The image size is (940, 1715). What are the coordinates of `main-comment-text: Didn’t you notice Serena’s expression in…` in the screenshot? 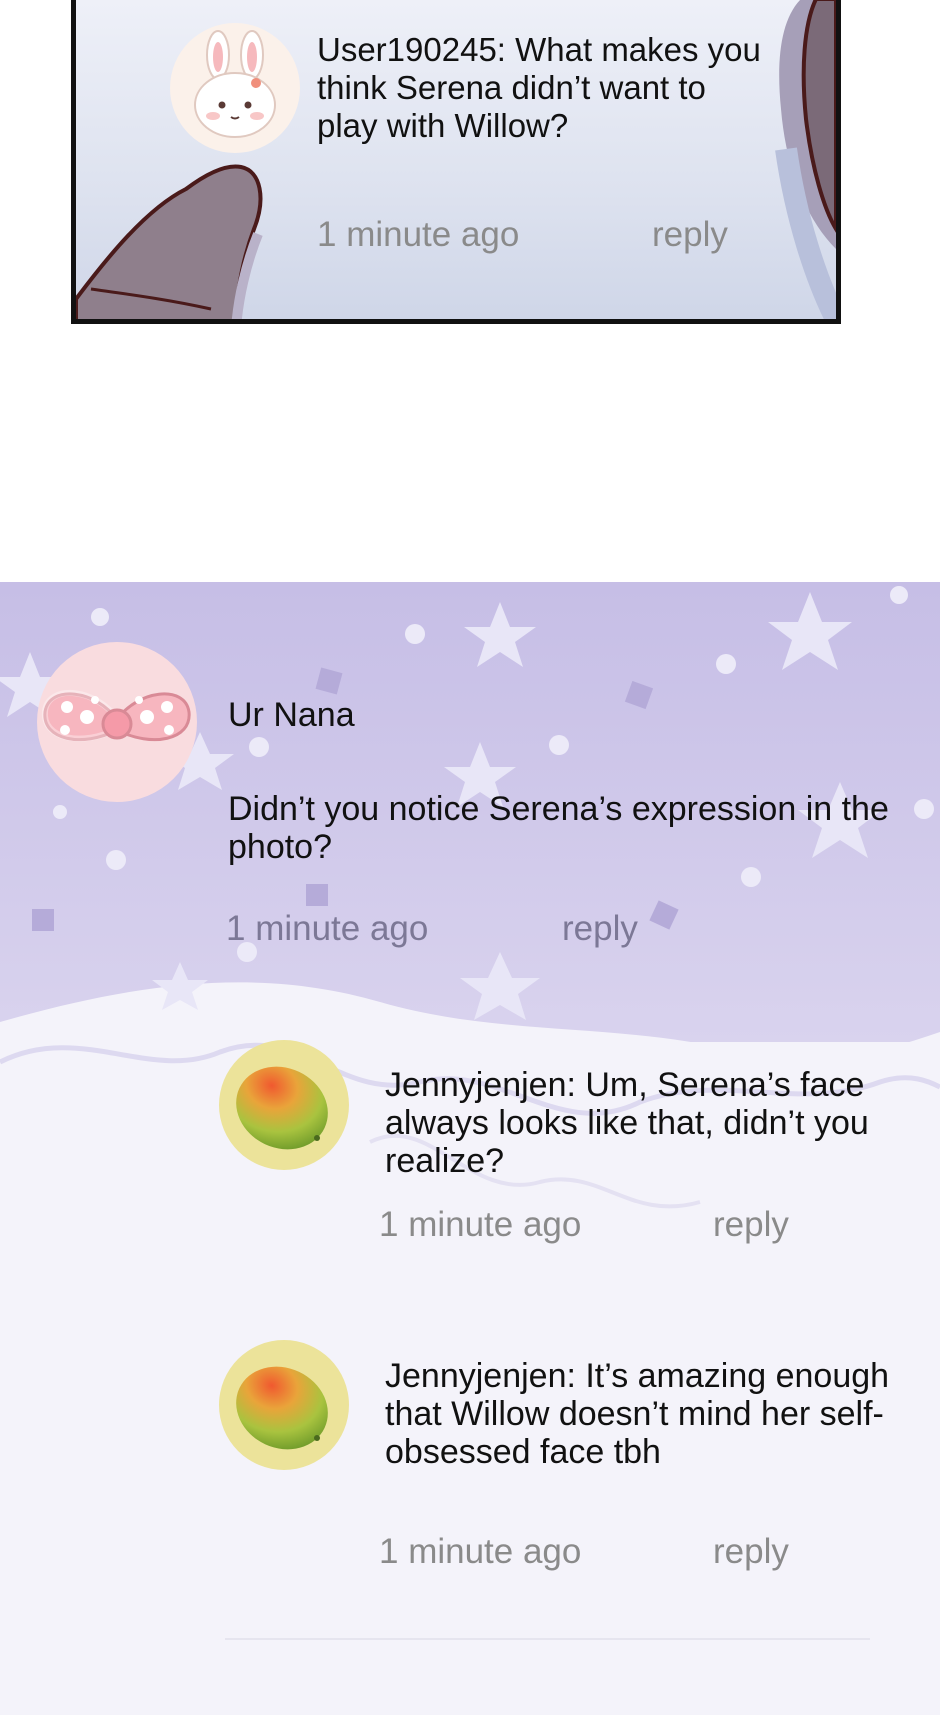 It's located at (558, 828).